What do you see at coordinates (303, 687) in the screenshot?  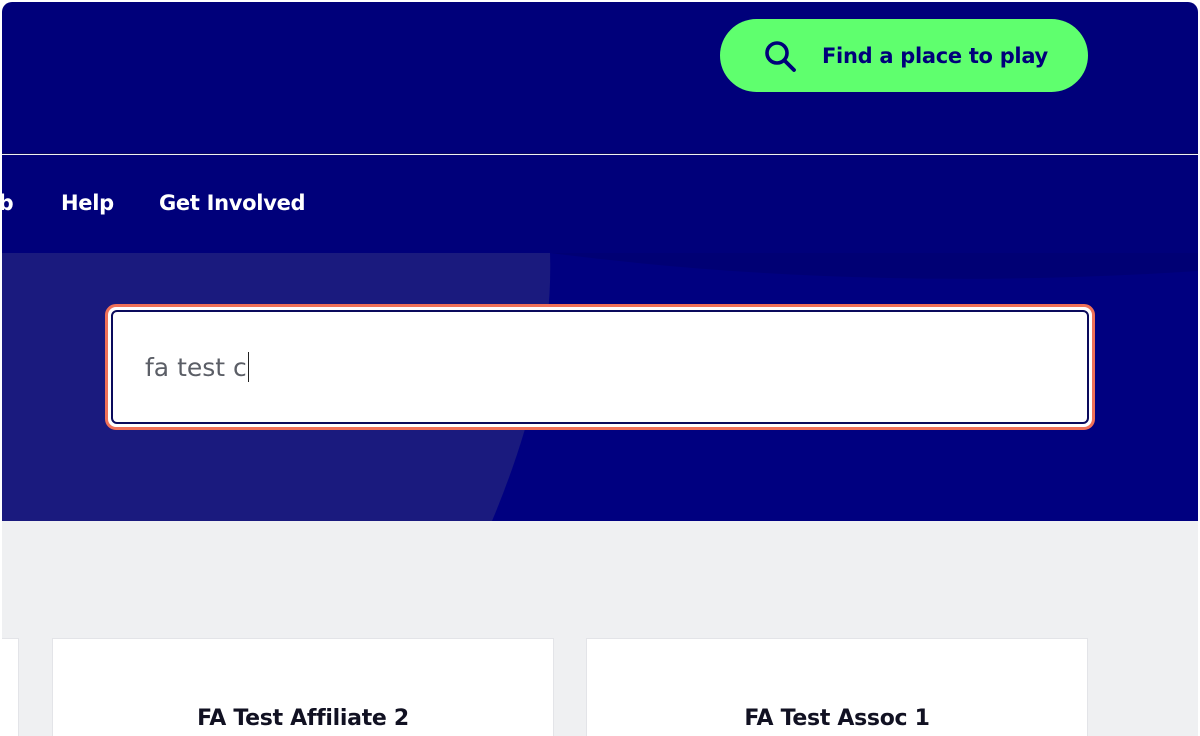 I see `result-card: FA Test Affiliate 2` at bounding box center [303, 687].